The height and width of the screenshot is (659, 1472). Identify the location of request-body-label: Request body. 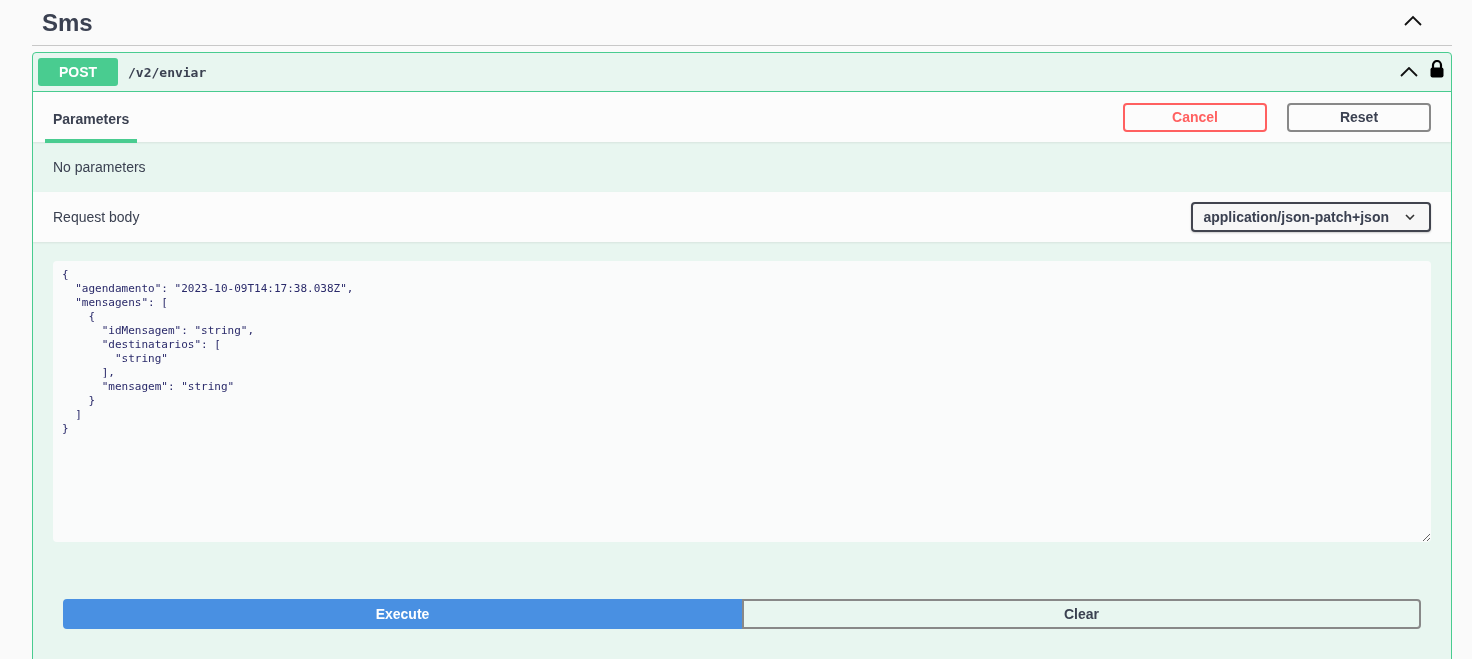
(96, 217).